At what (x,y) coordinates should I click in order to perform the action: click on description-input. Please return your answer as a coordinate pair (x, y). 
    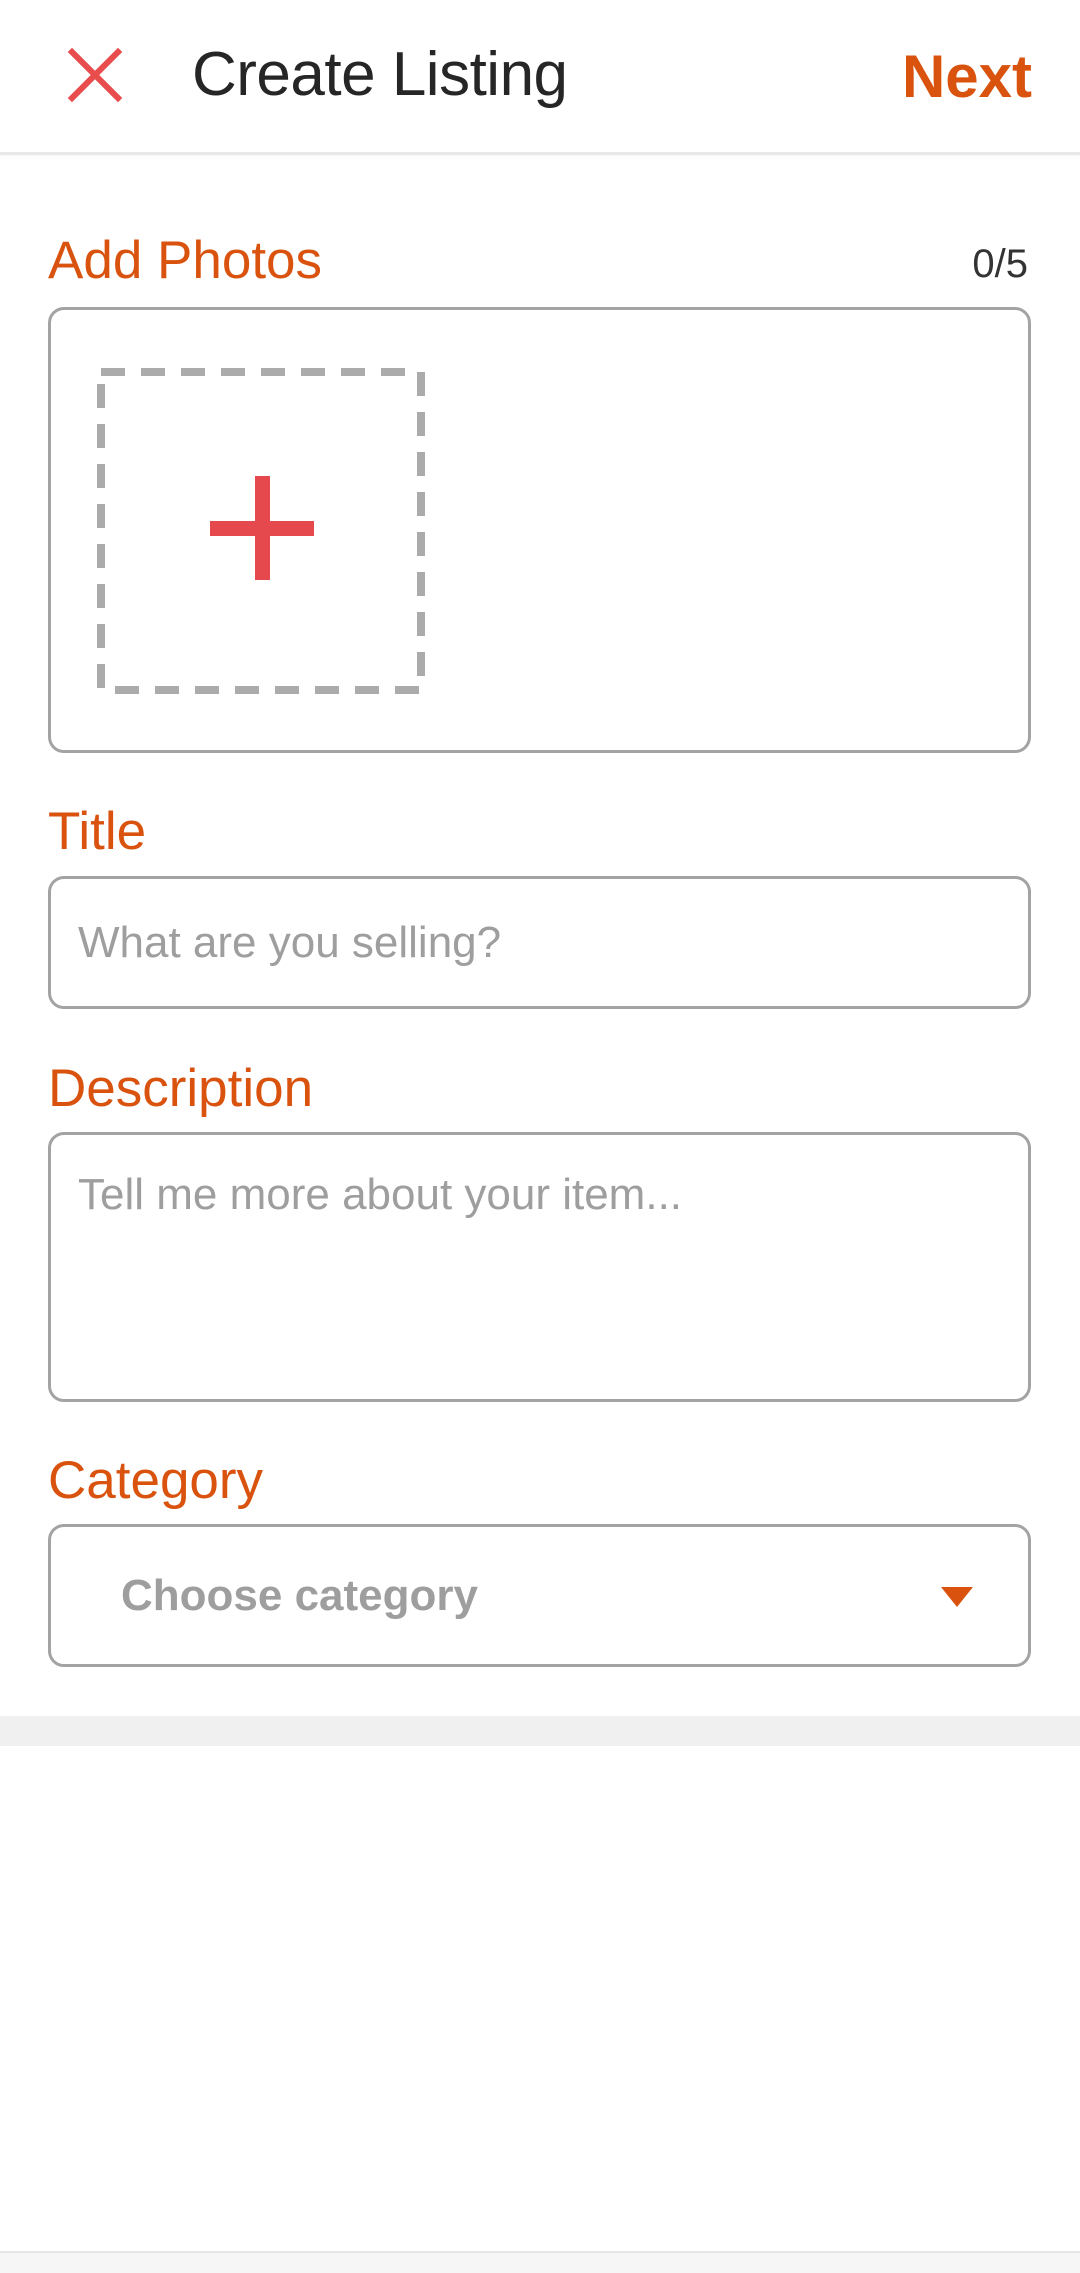
    Looking at the image, I should click on (539, 1267).